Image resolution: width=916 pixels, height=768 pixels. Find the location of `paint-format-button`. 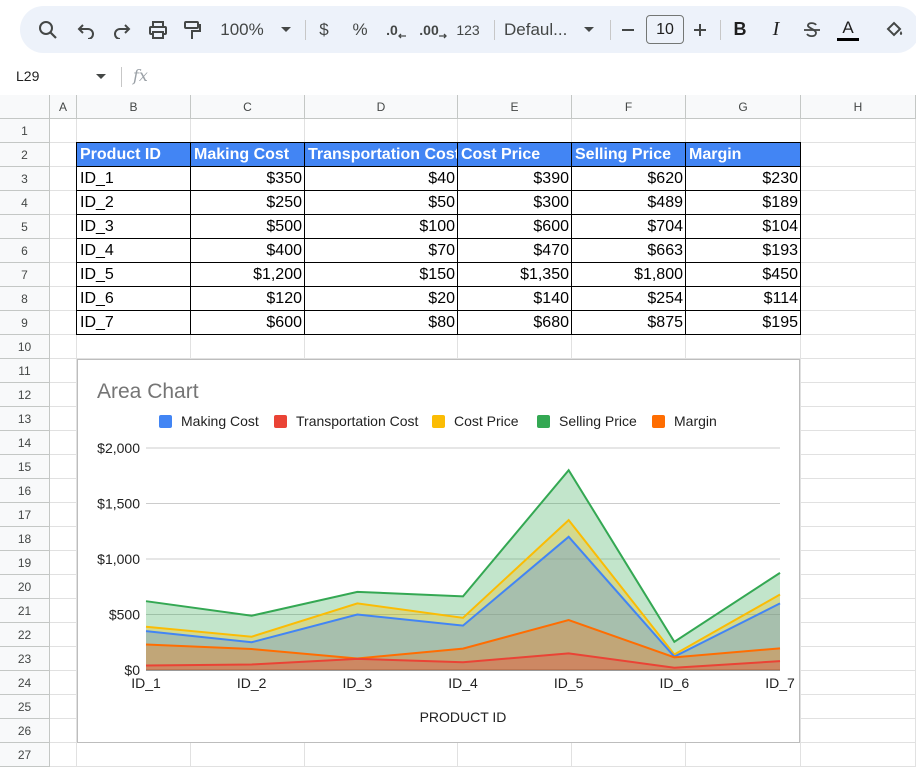

paint-format-button is located at coordinates (192, 29).